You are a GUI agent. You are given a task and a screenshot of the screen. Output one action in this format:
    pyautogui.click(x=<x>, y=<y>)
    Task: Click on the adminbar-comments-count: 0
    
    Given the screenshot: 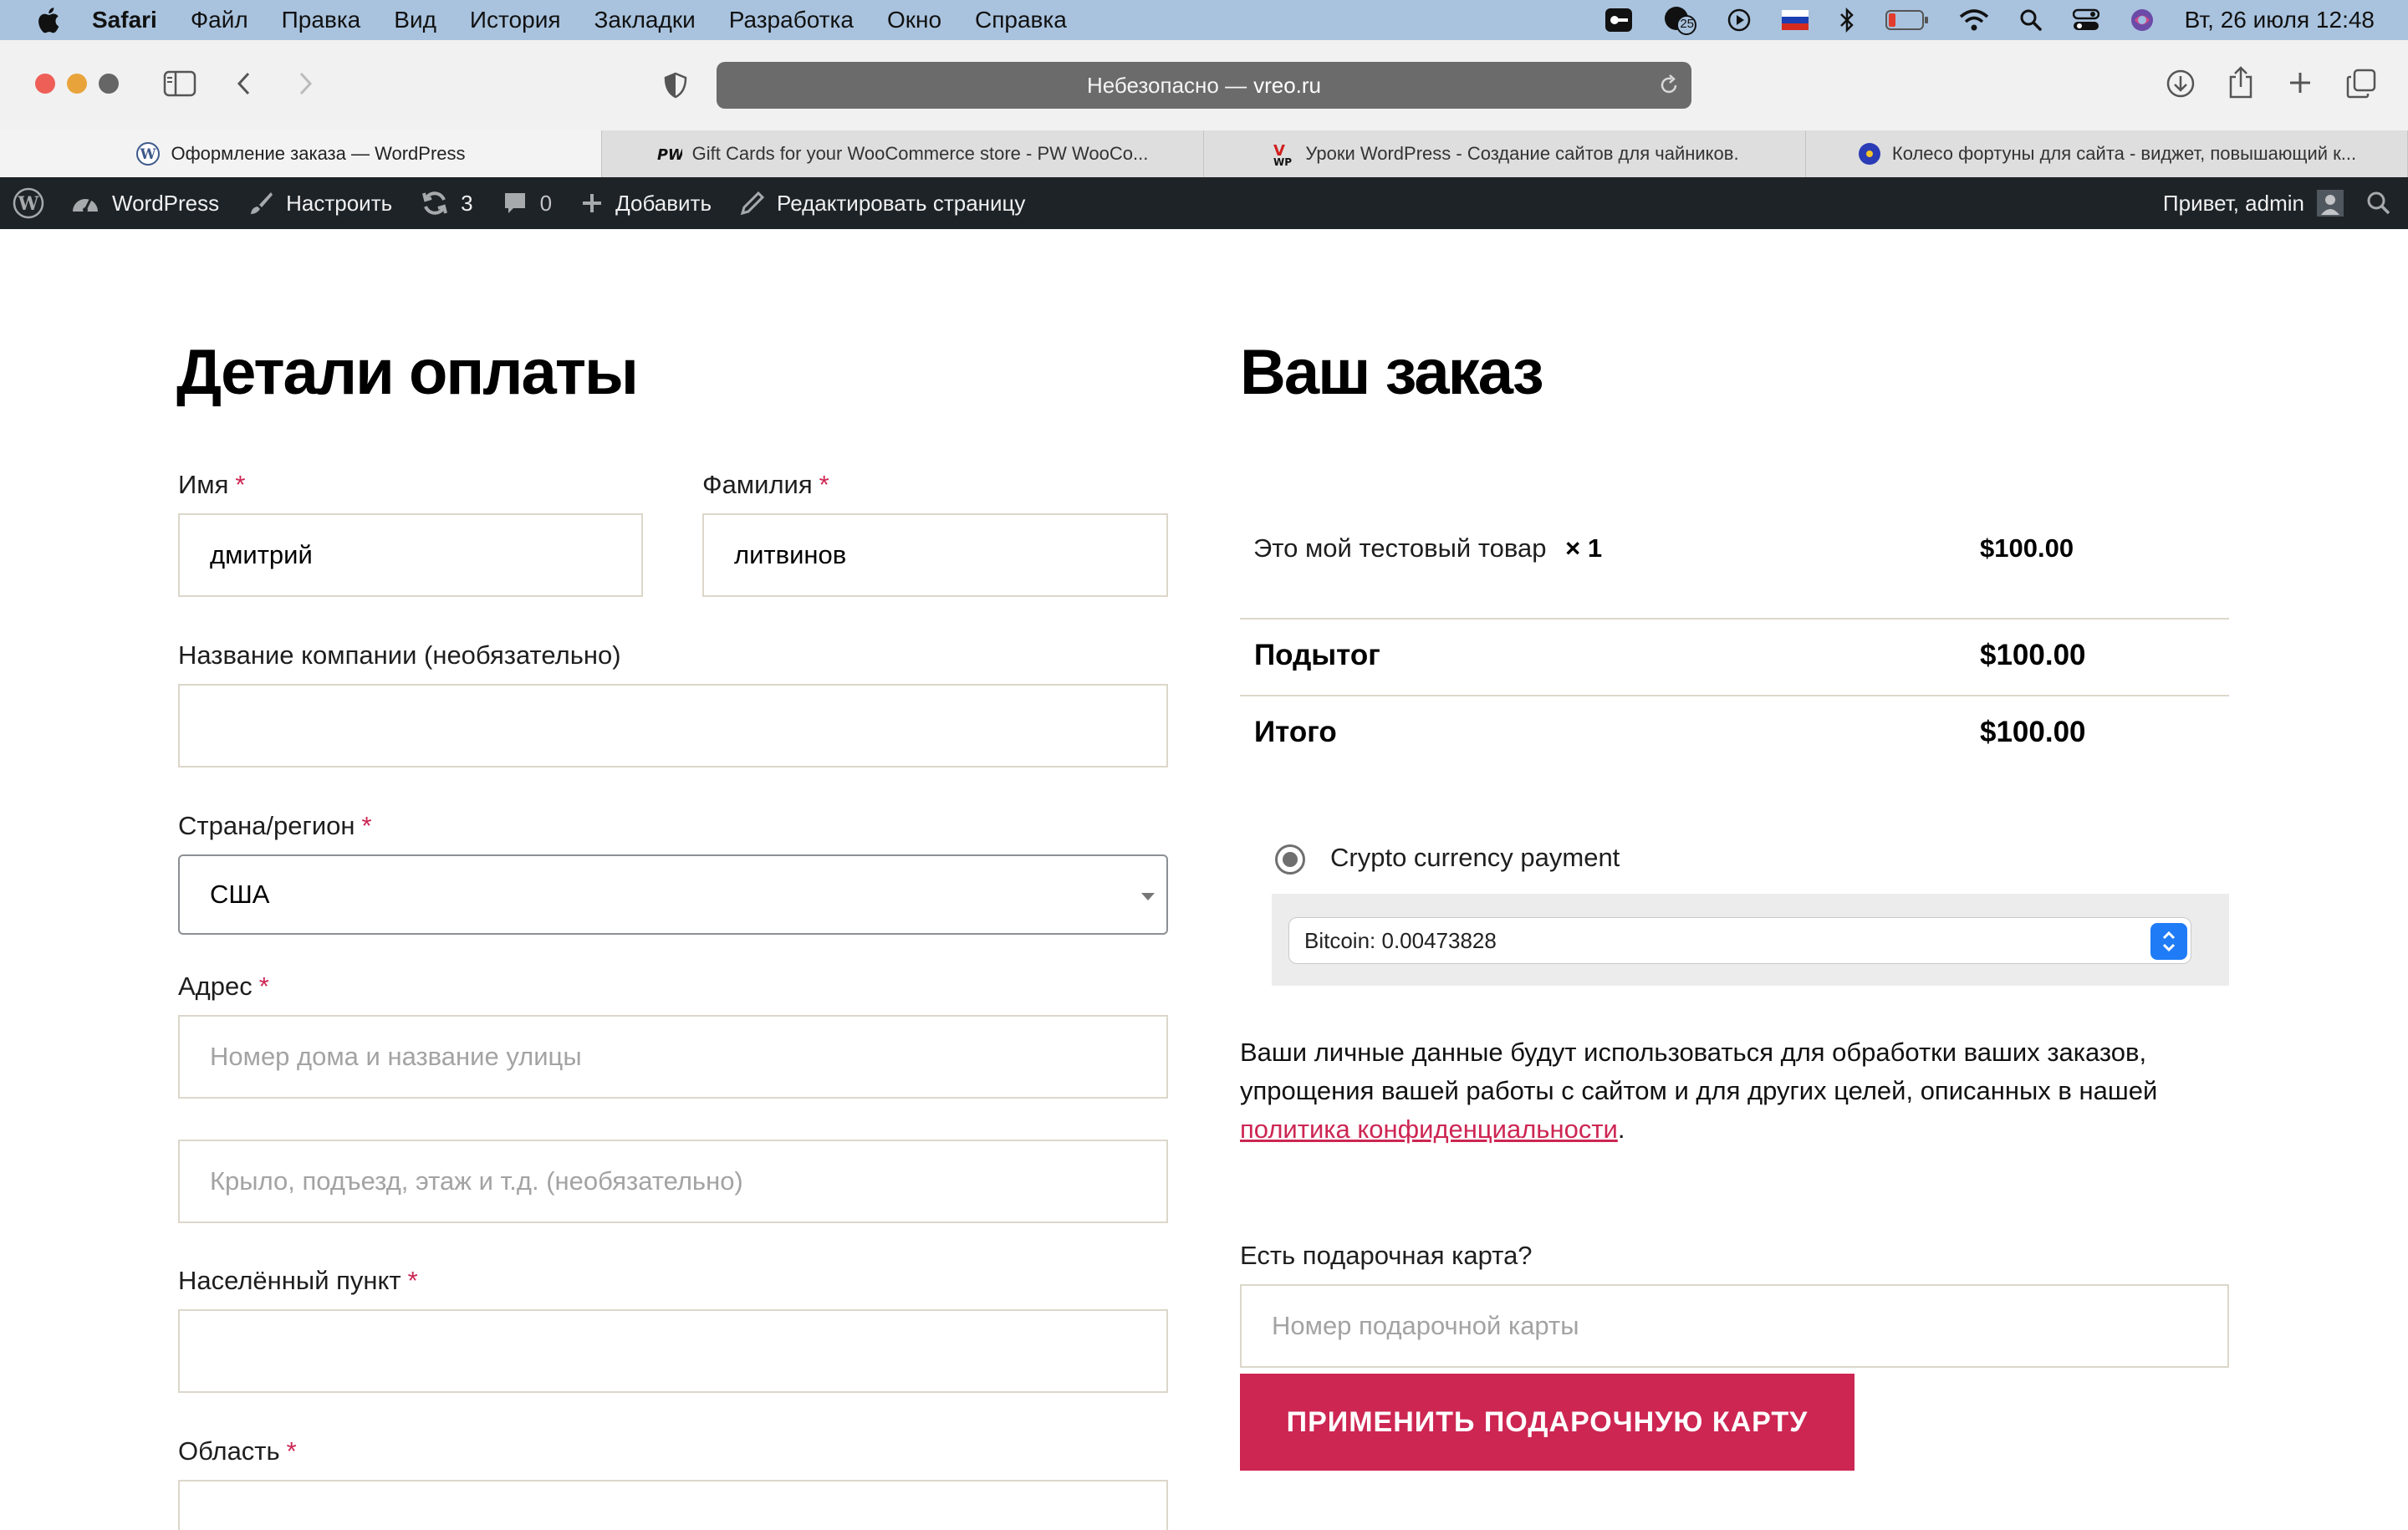 What is the action you would take?
    pyautogui.click(x=546, y=203)
    